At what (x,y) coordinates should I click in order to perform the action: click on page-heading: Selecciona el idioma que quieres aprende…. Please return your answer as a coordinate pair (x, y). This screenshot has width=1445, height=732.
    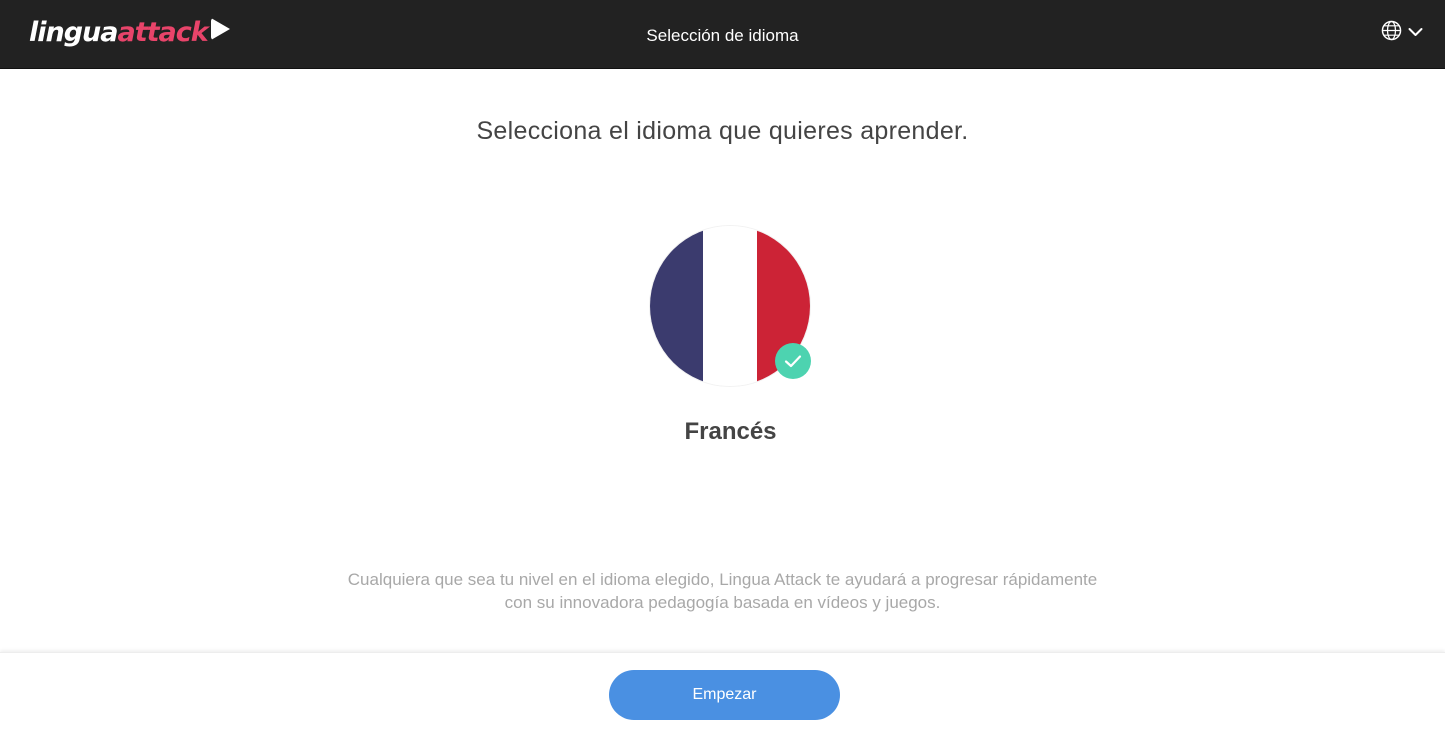
    Looking at the image, I should click on (722, 131).